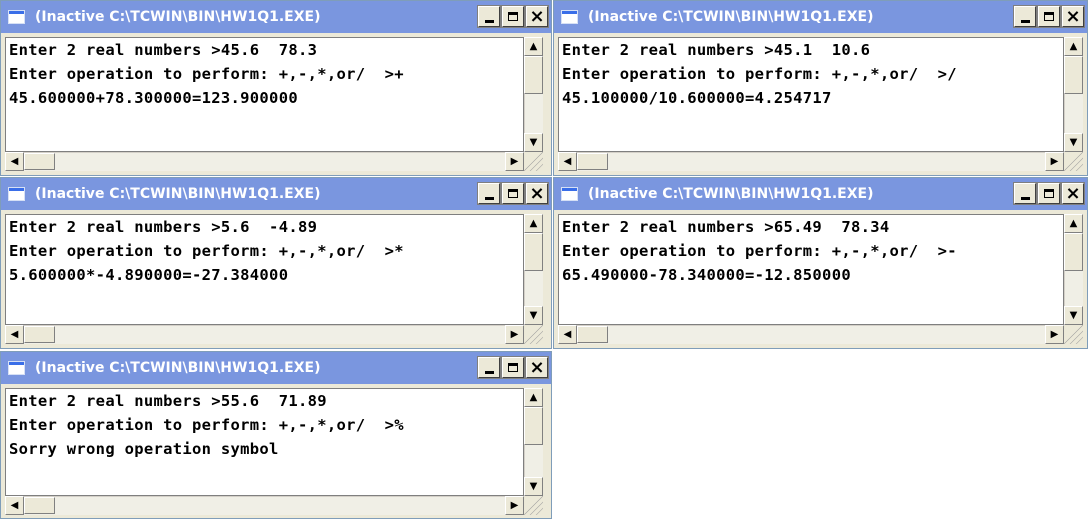 The height and width of the screenshot is (519, 1088). Describe the element at coordinates (206, 74) in the screenshot. I see `console-line: Enter operation to perform: +,-,*,or/ >+` at that location.